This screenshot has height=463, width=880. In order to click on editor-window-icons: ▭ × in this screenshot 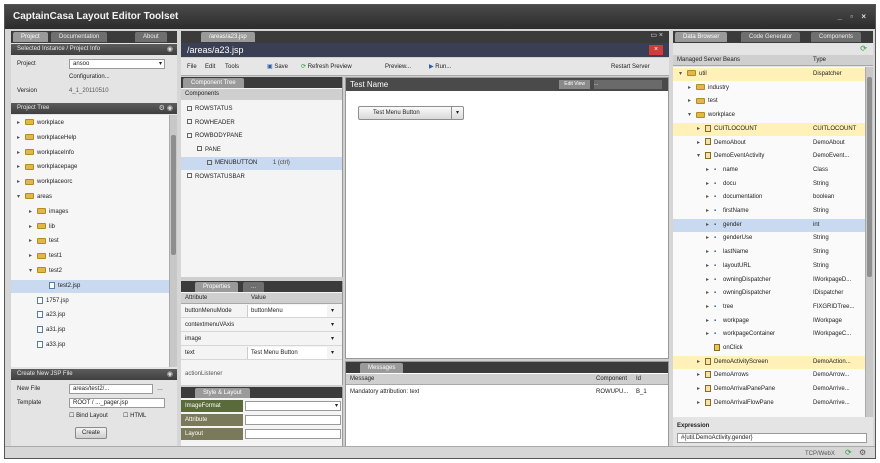, I will do `click(656, 35)`.